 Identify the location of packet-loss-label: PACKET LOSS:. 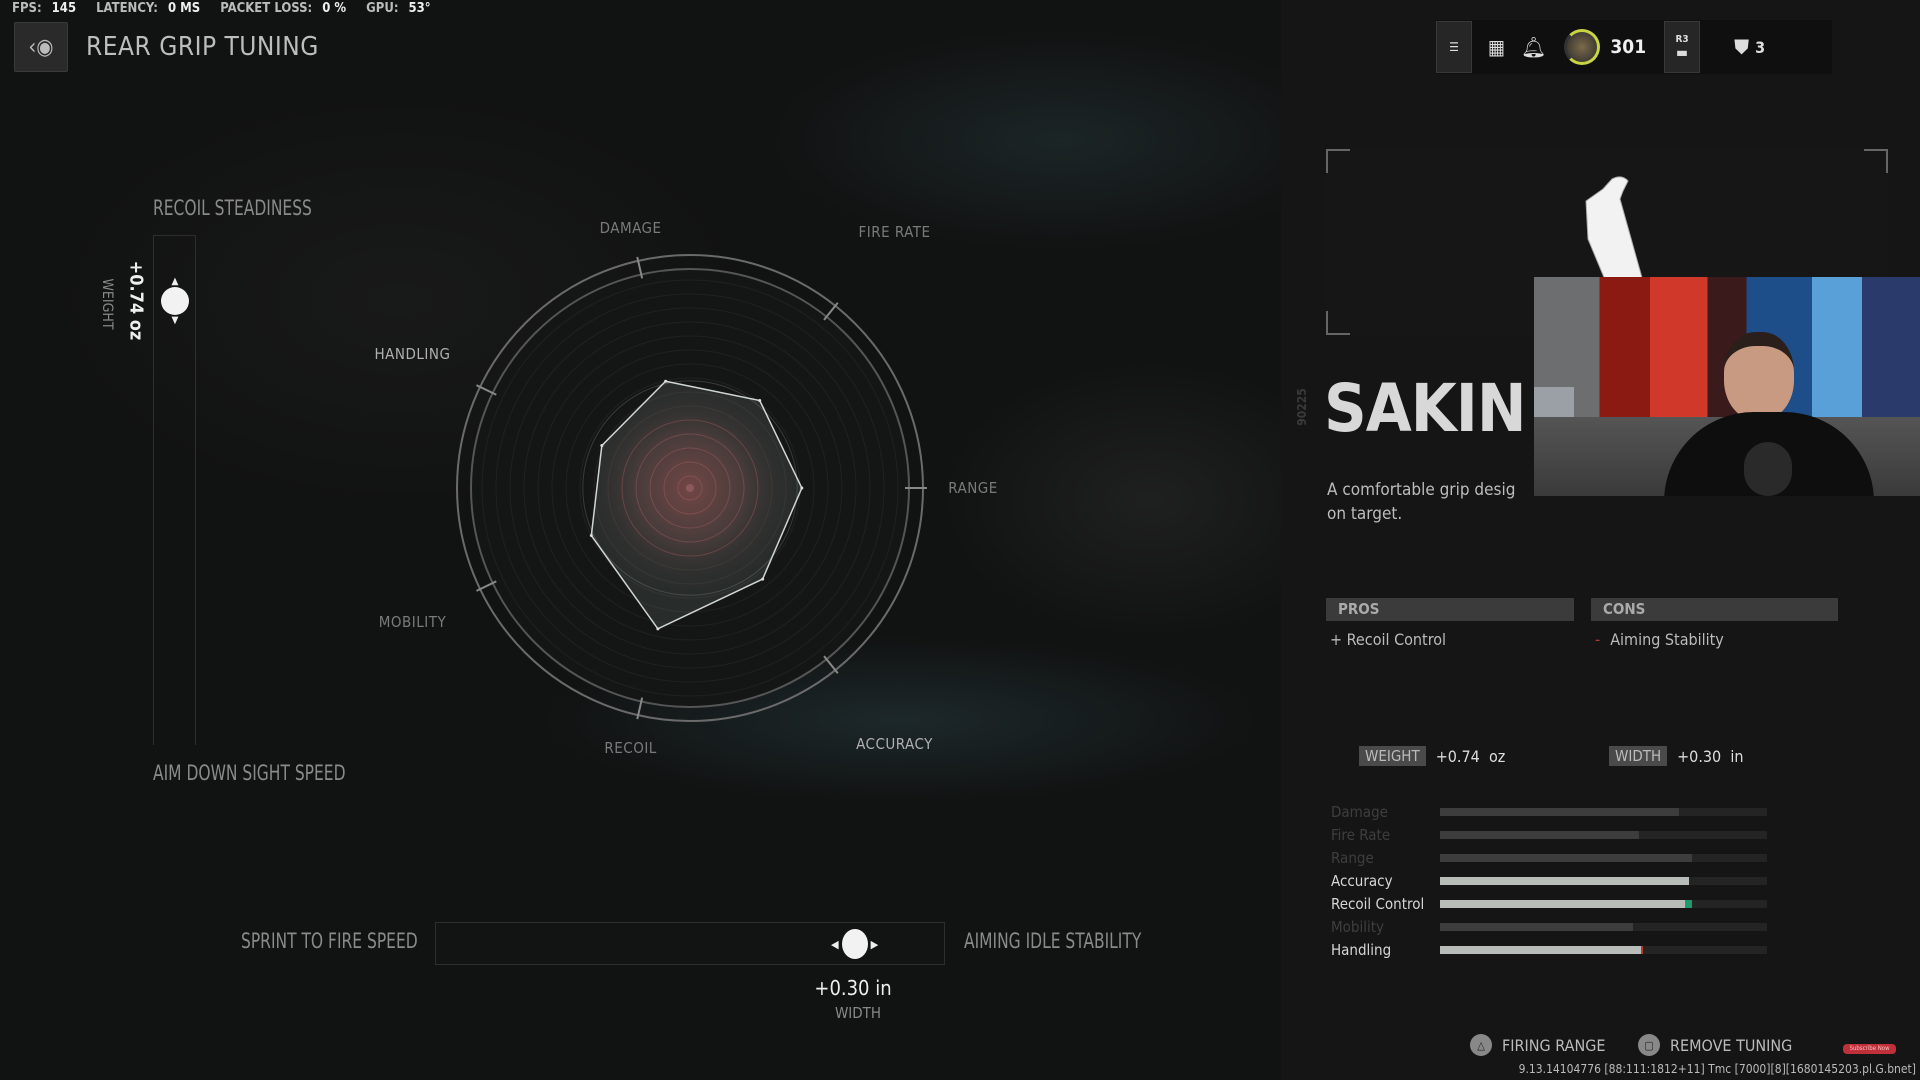
(266, 8).